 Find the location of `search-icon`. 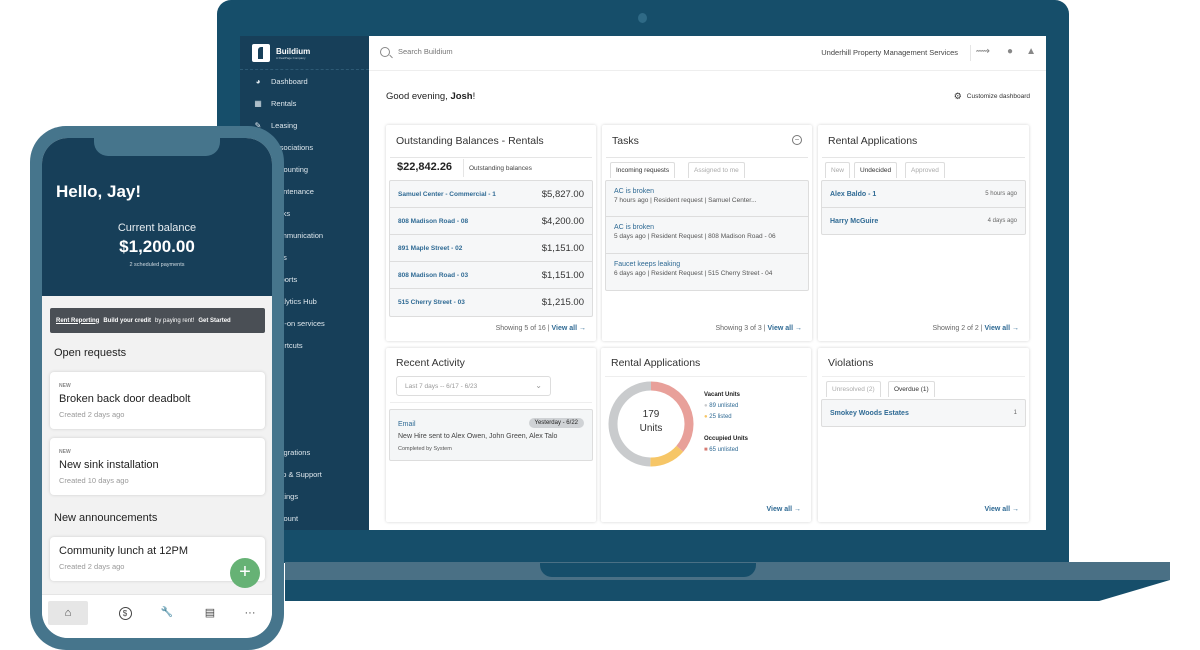

search-icon is located at coordinates (385, 52).